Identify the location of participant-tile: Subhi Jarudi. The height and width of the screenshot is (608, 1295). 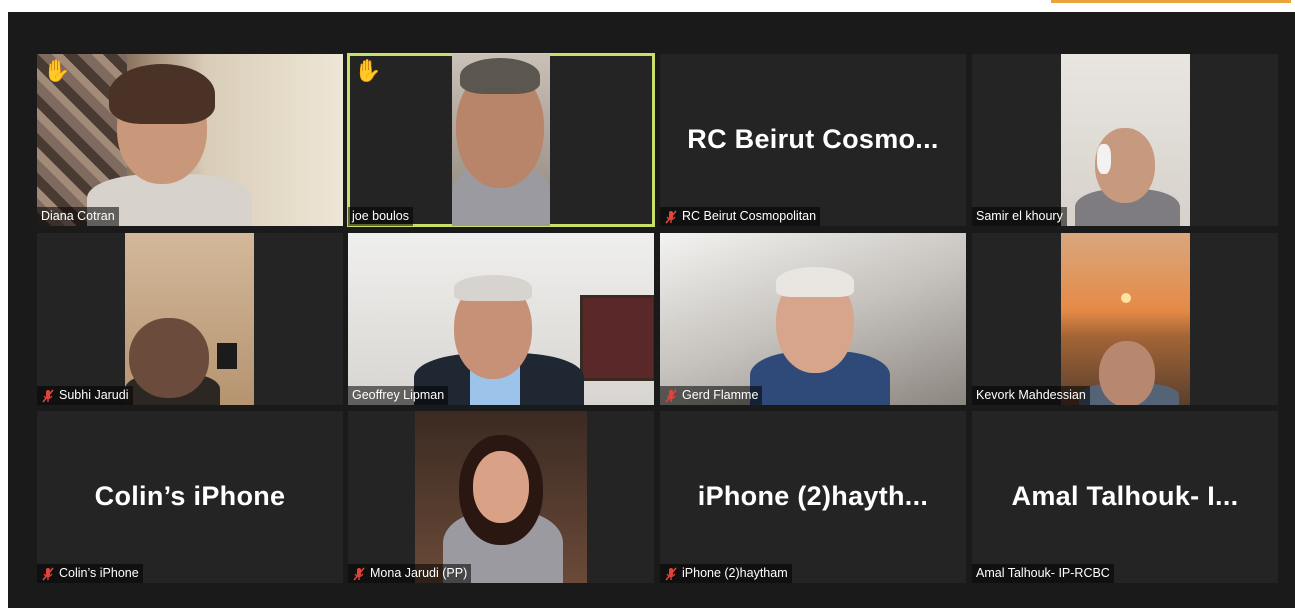
(190, 319).